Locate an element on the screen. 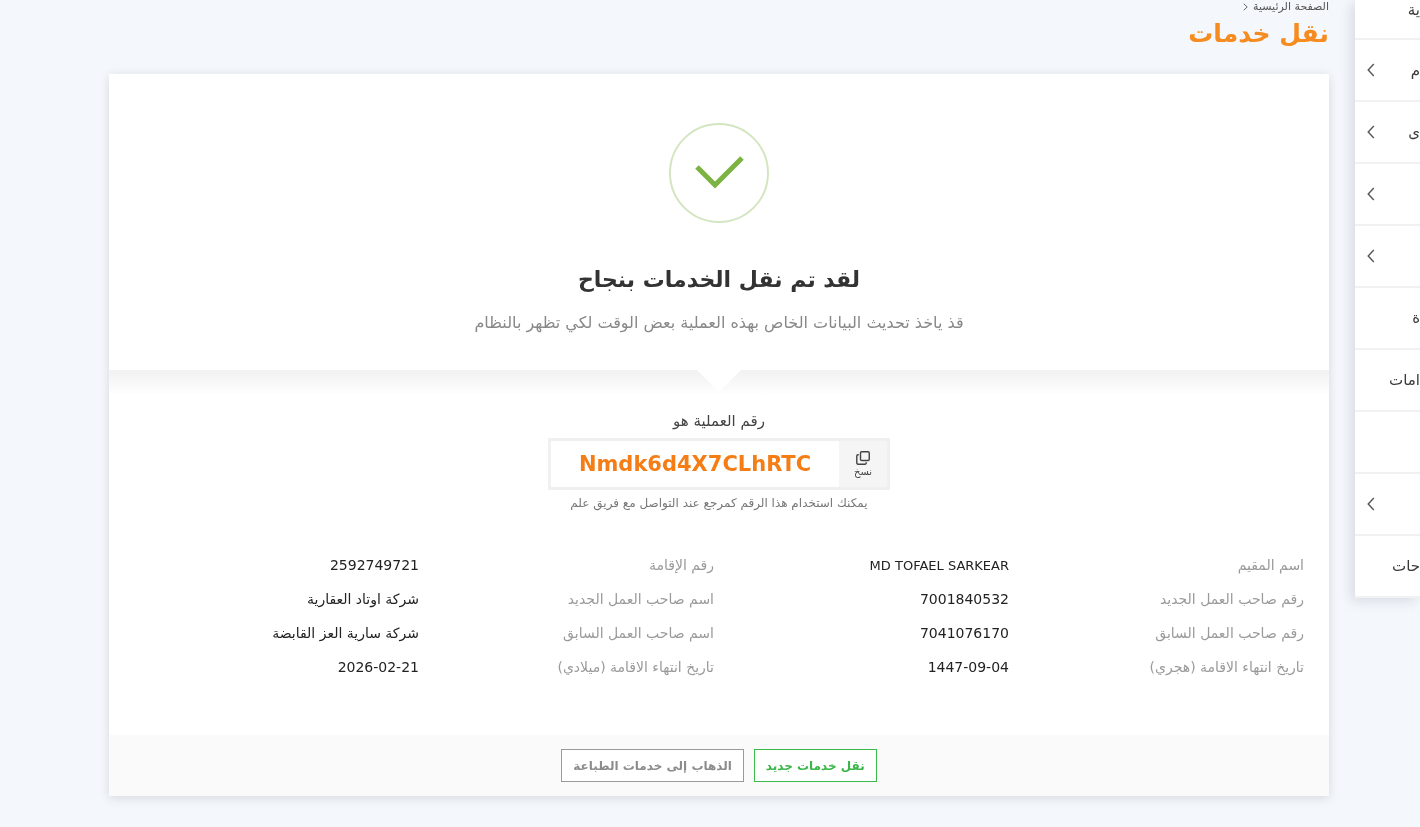  sidebar-item: امات is located at coordinates (1387, 381).